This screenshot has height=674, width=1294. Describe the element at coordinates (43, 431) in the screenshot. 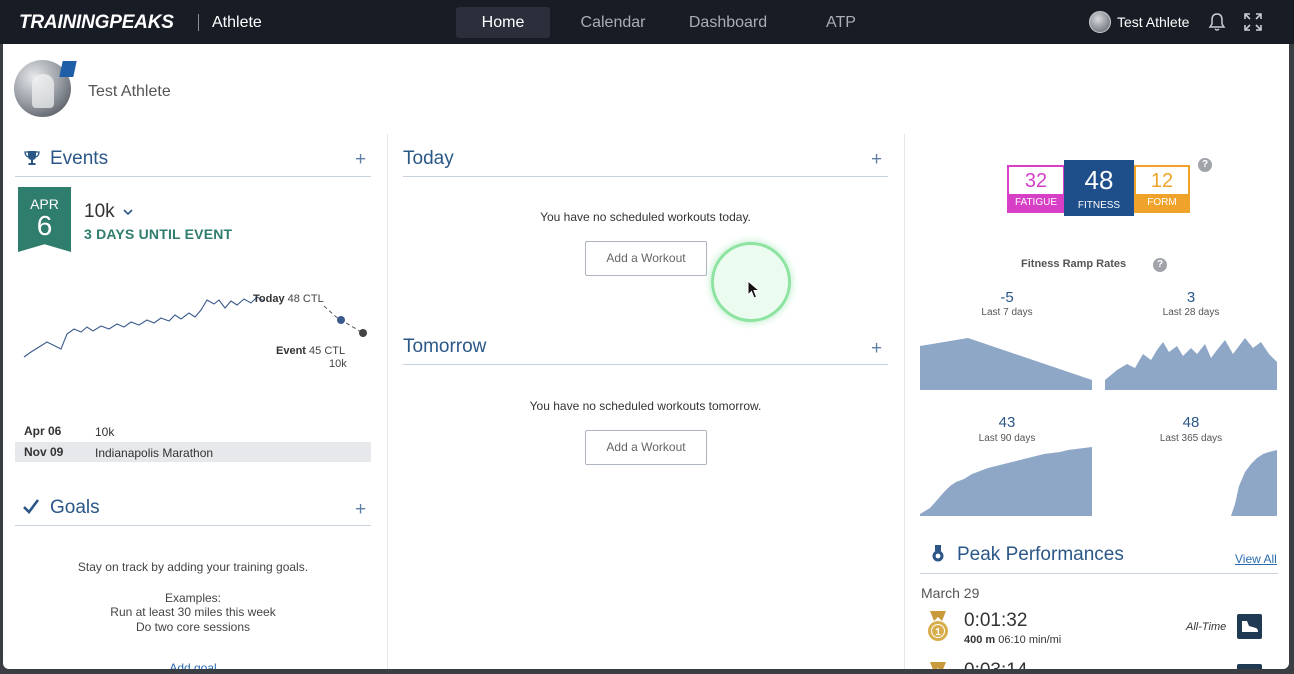

I see `event-date: Apr 06` at that location.